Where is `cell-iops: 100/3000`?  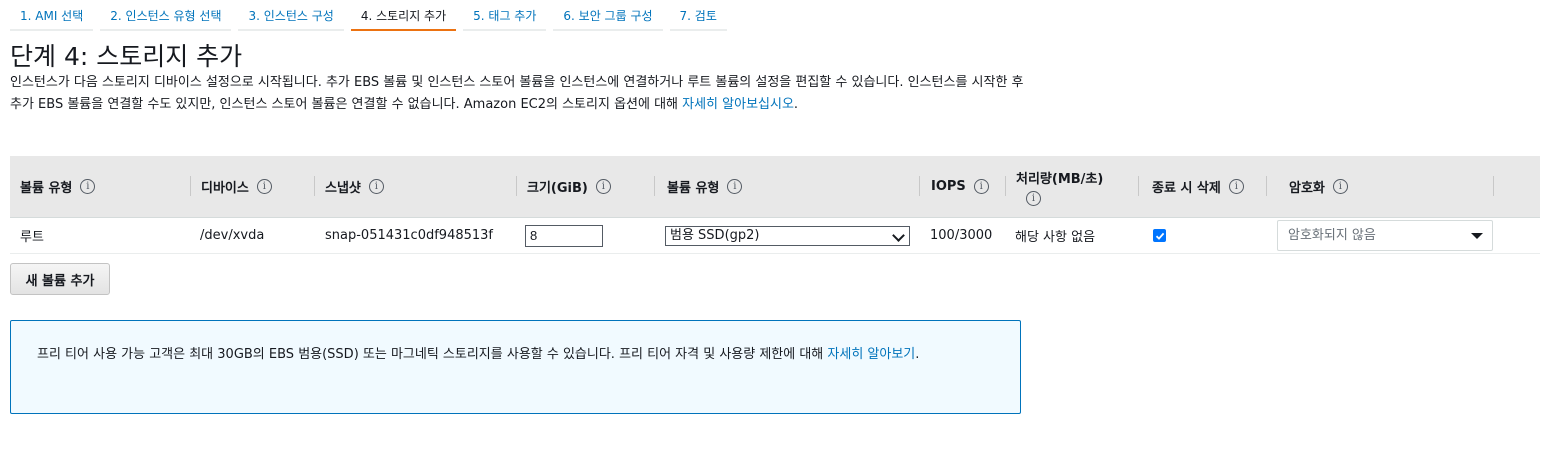 cell-iops: 100/3000 is located at coordinates (961, 235).